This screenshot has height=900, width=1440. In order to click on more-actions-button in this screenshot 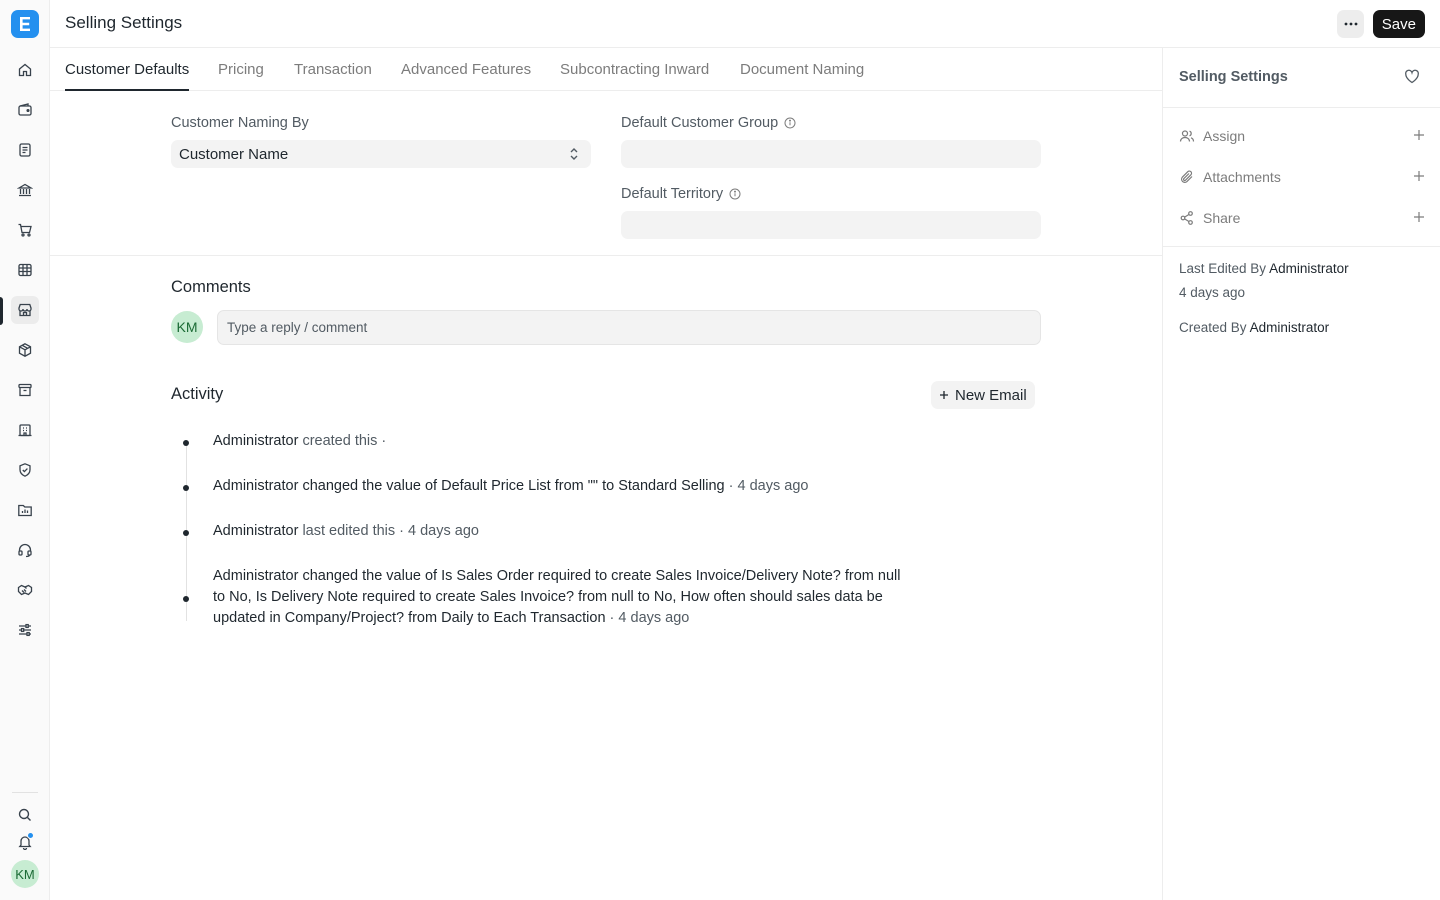, I will do `click(1350, 24)`.